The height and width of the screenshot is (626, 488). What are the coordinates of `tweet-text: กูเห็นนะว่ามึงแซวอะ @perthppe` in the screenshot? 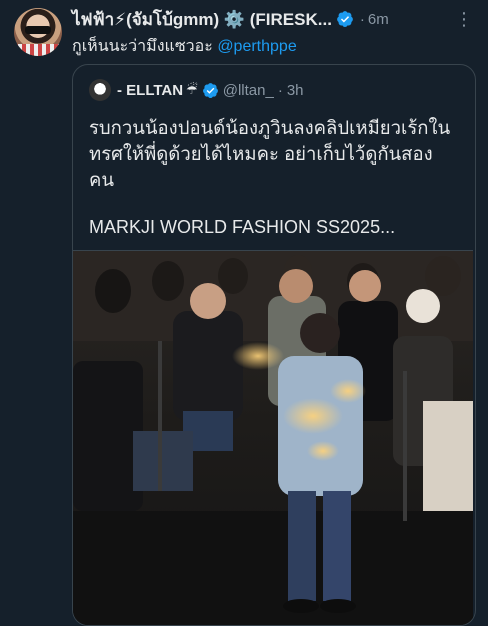 It's located at (184, 46).